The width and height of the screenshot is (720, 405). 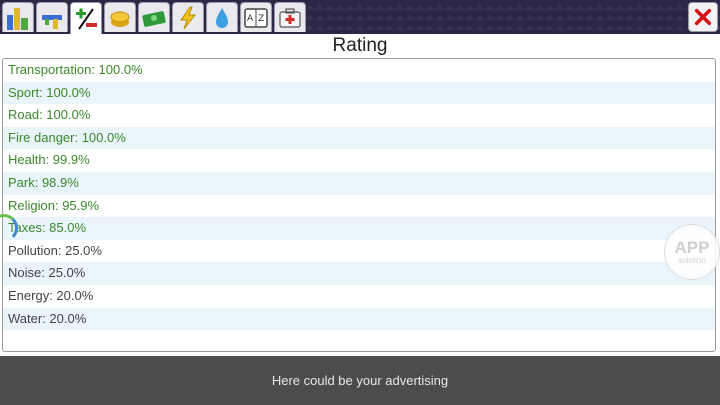 What do you see at coordinates (692, 260) in the screenshot?
I see `watermark-subtext: solution` at bounding box center [692, 260].